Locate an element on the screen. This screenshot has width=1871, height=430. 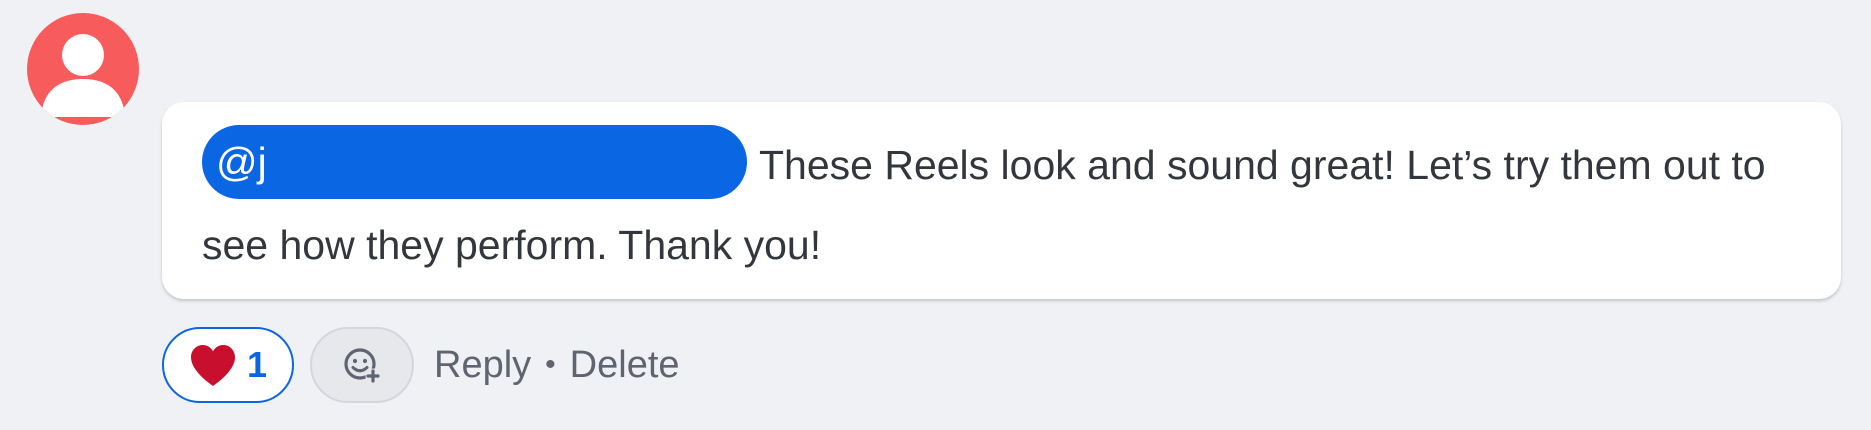
heart-icon is located at coordinates (212, 365).